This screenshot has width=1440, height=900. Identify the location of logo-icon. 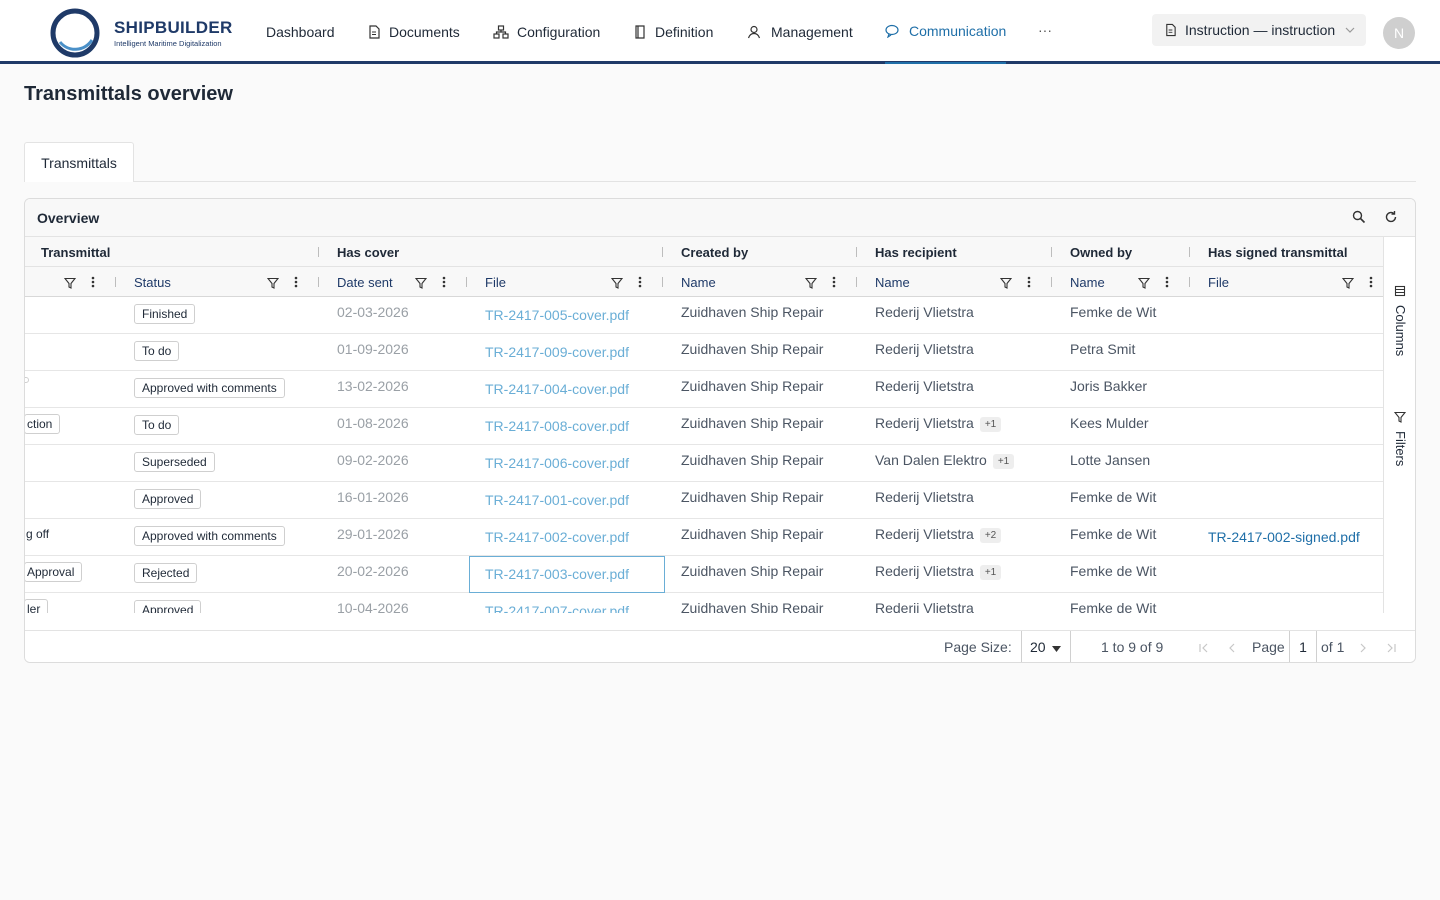
(75, 33).